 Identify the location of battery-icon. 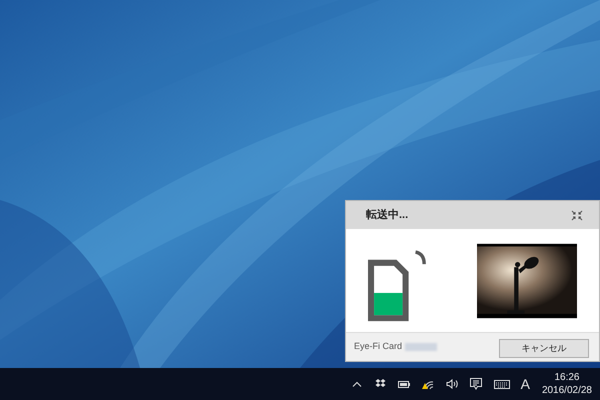
(404, 384).